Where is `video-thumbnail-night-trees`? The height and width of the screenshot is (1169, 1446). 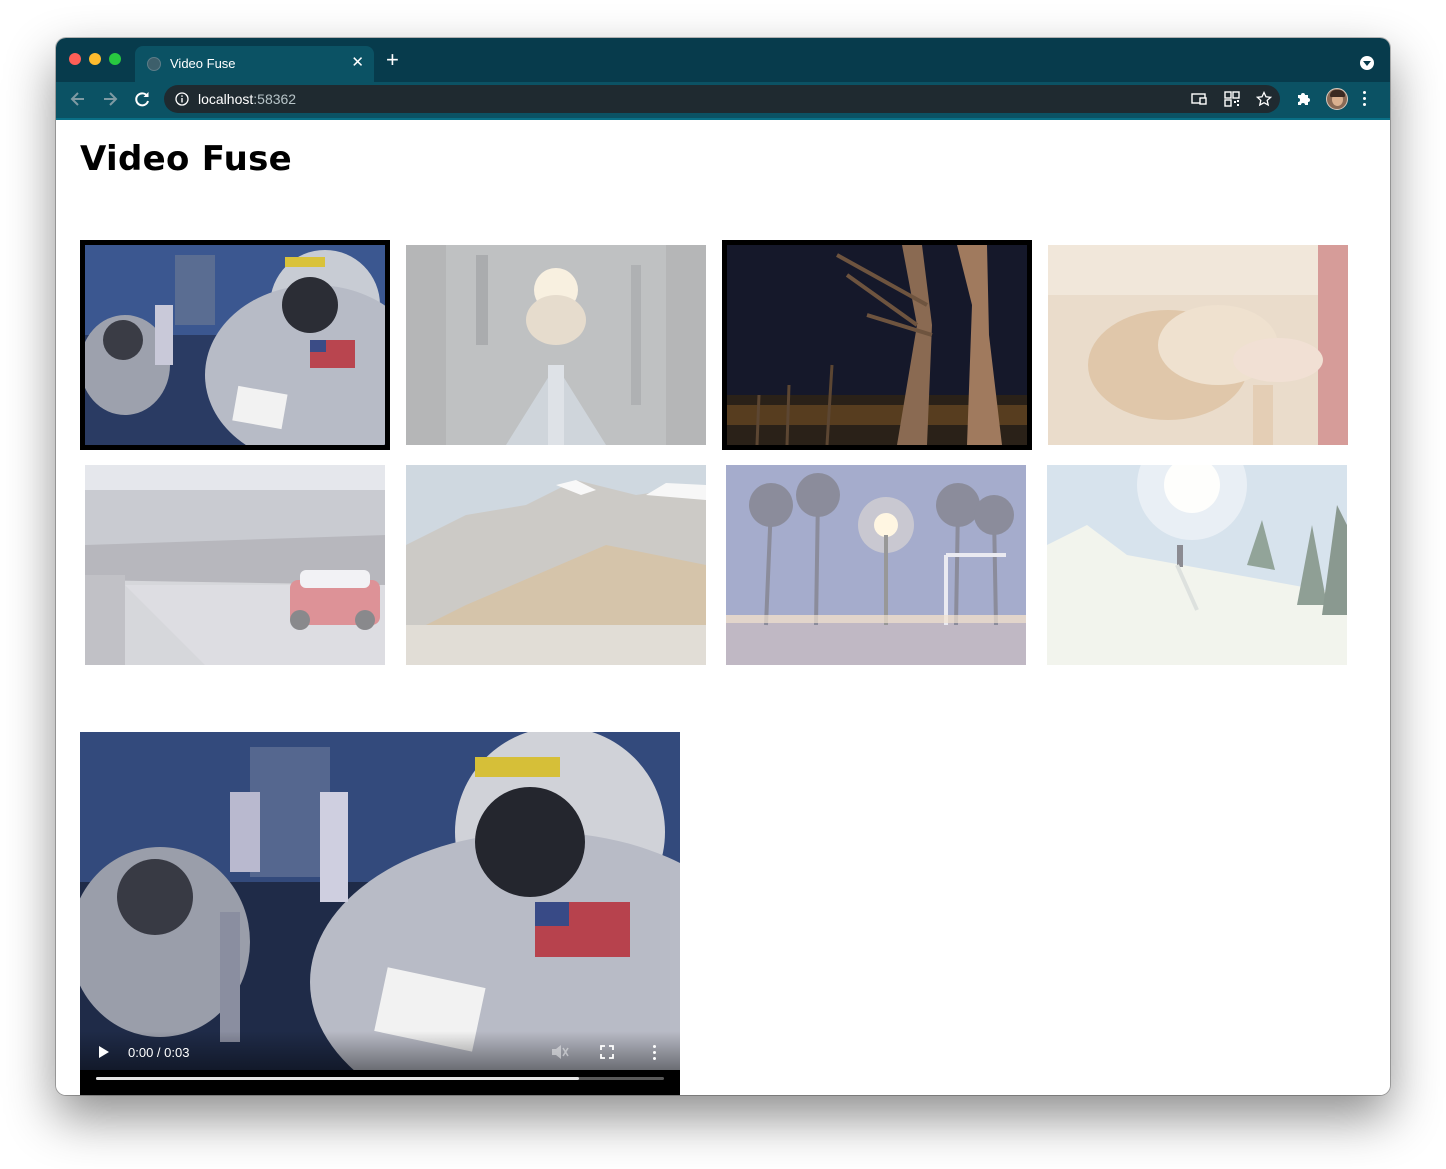
video-thumbnail-night-trees is located at coordinates (877, 345).